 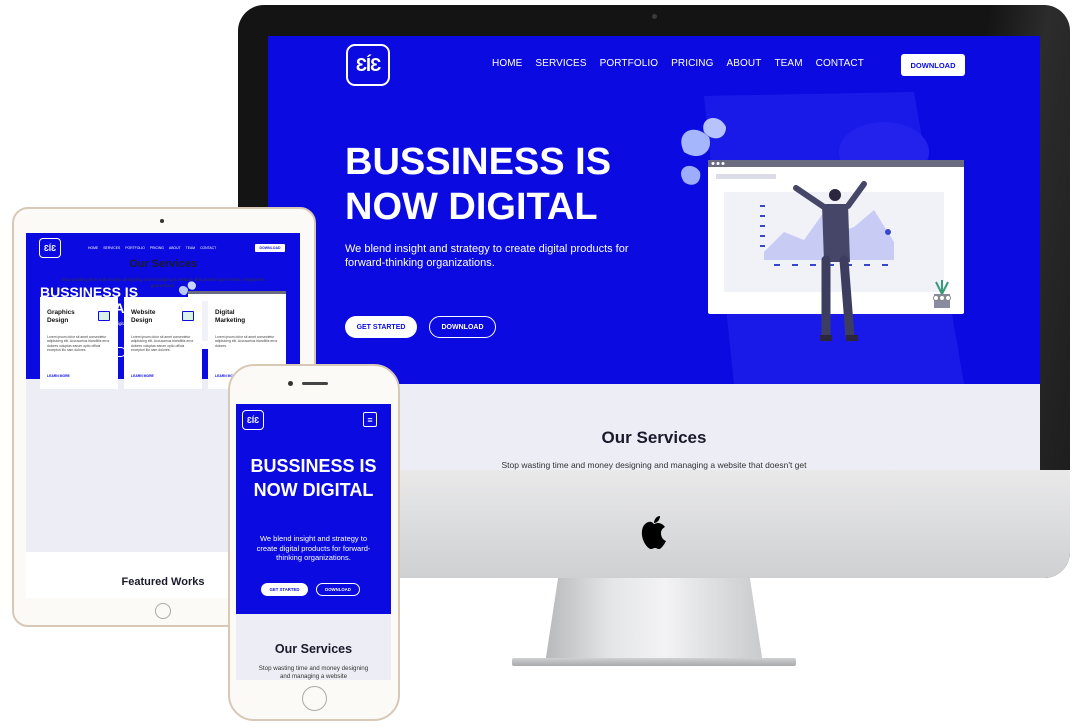 I want to click on mobile-services-title: Our Services, so click(x=313, y=649).